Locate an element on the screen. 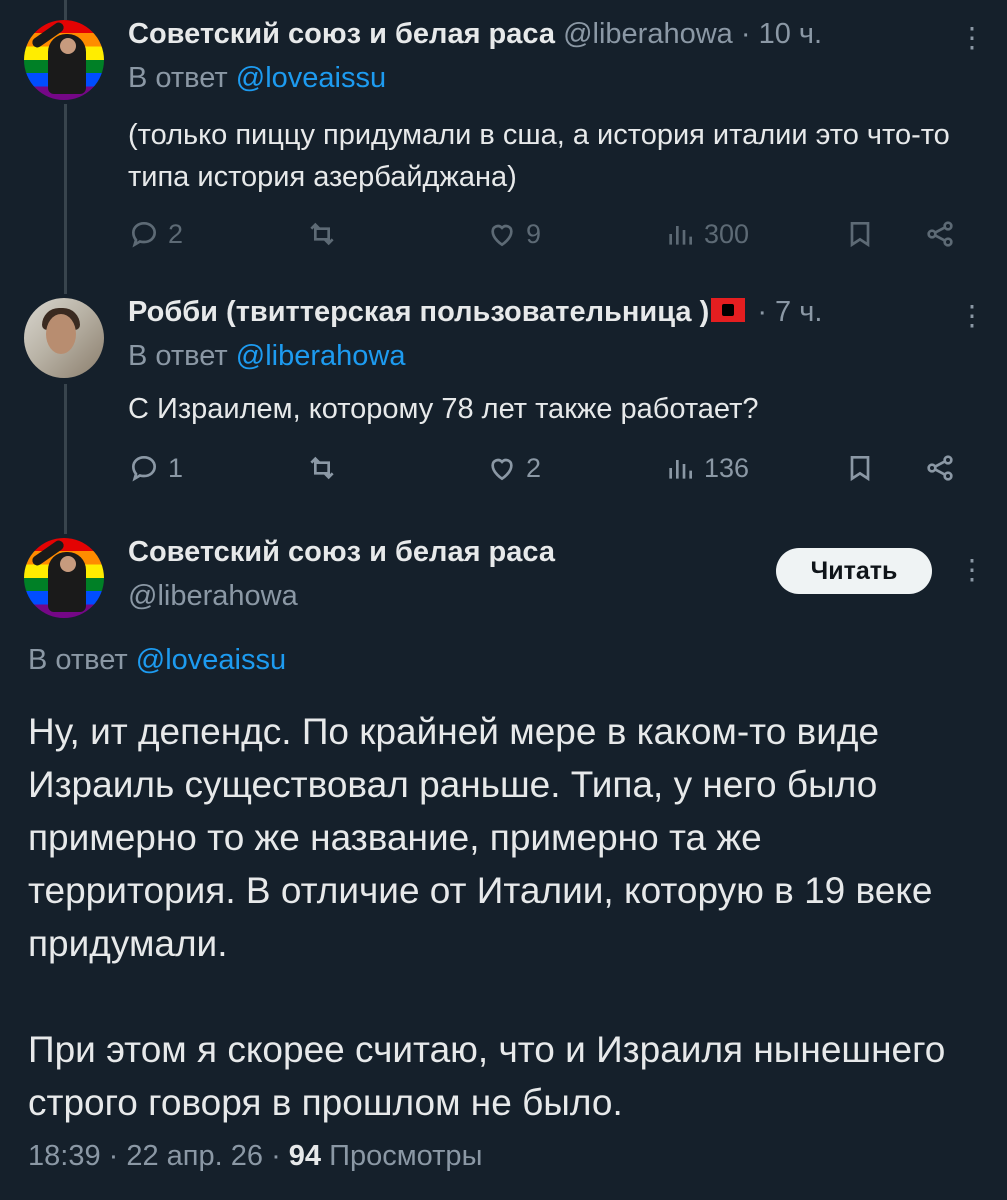 Image resolution: width=1007 pixels, height=1200 pixels. tweet-time: 18:39 is located at coordinates (64, 1156).